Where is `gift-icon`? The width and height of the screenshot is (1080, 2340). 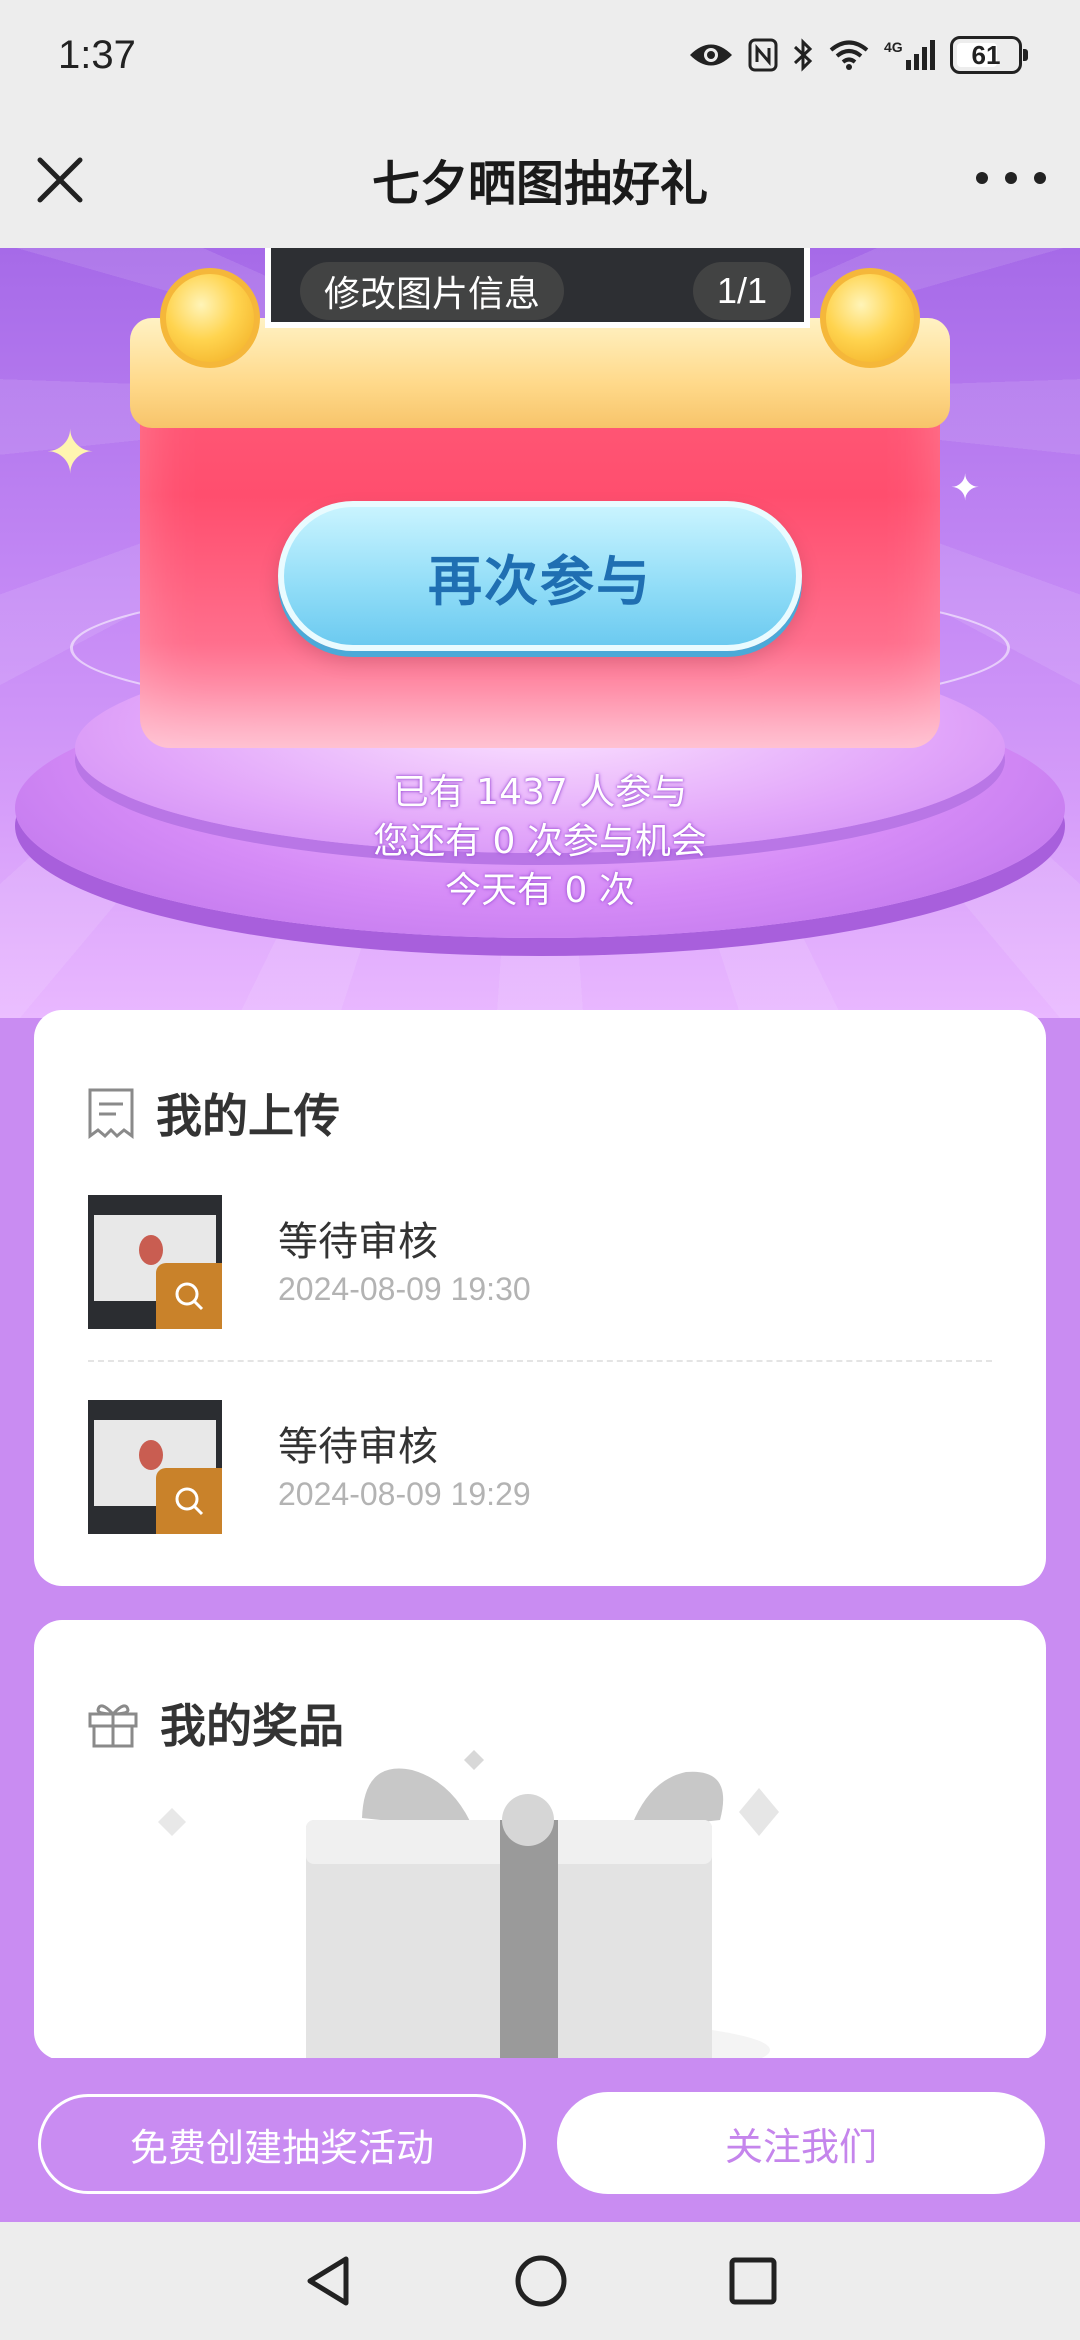
gift-icon is located at coordinates (113, 1726).